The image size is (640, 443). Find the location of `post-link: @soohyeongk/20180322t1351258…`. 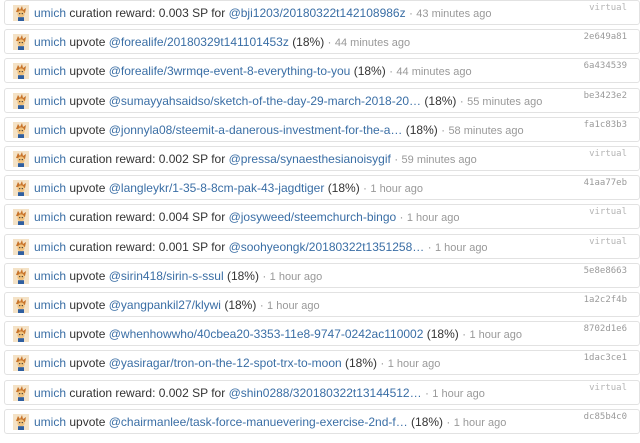

post-link: @soohyeongk/20180322t1351258… is located at coordinates (327, 247).